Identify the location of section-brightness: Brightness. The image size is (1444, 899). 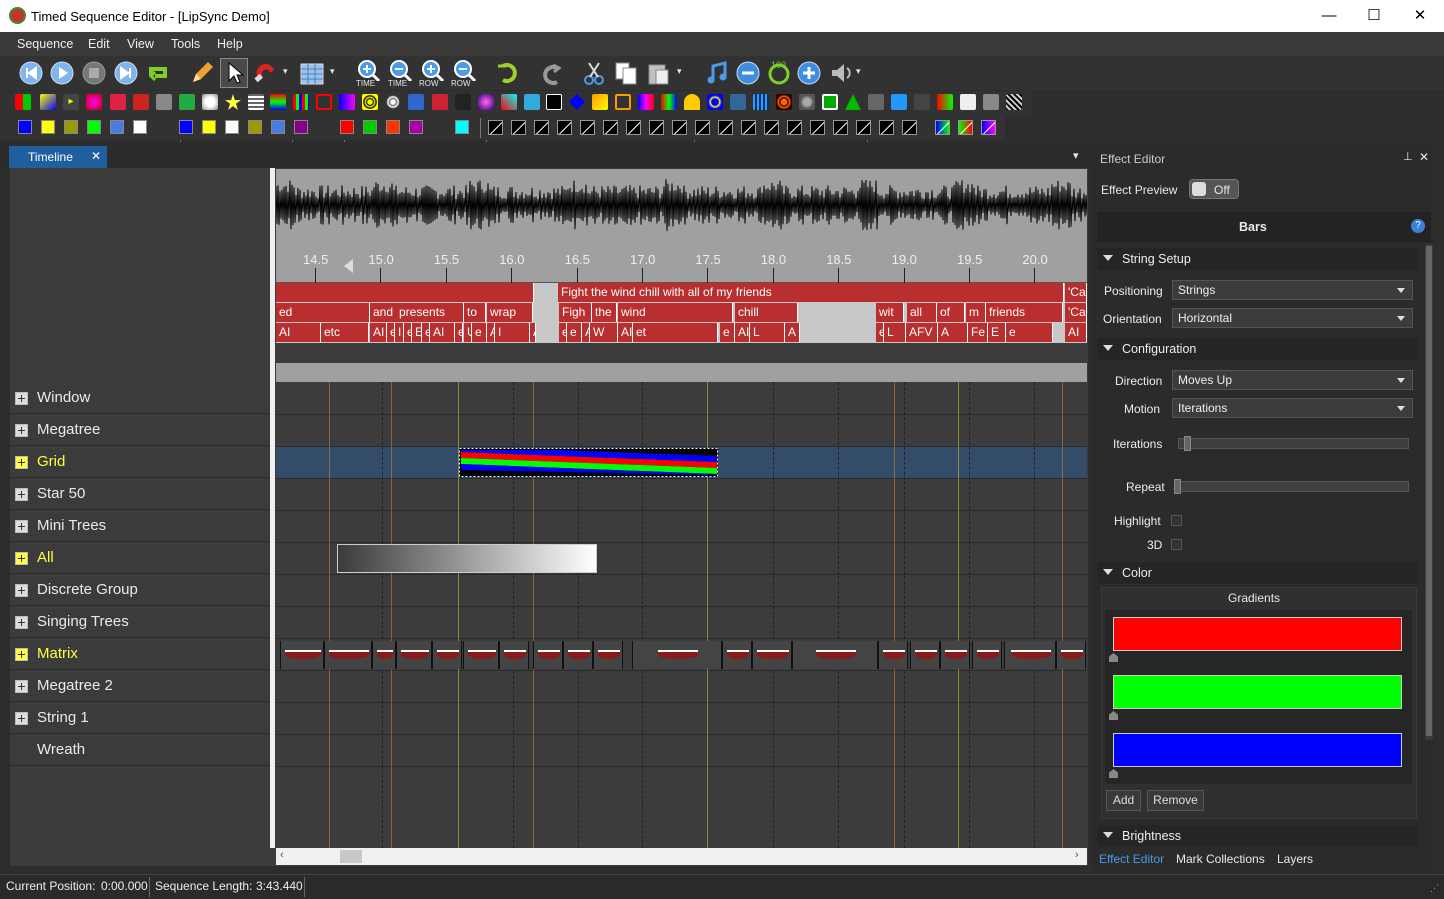
(1257, 836).